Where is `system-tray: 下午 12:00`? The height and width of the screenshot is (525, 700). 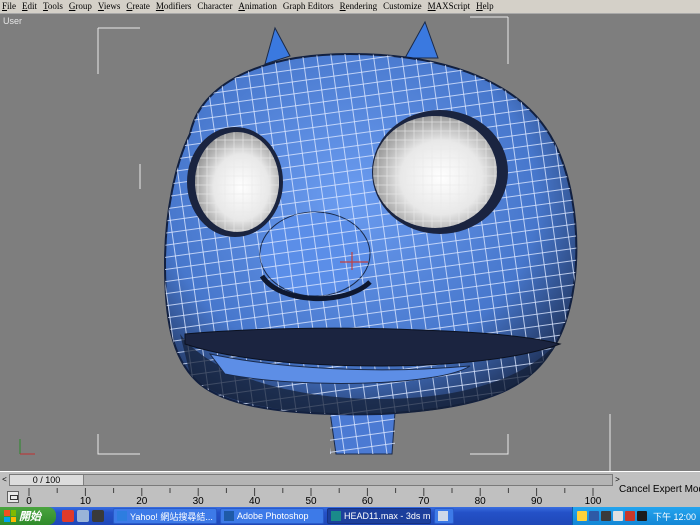 system-tray: 下午 12:00 is located at coordinates (635, 516).